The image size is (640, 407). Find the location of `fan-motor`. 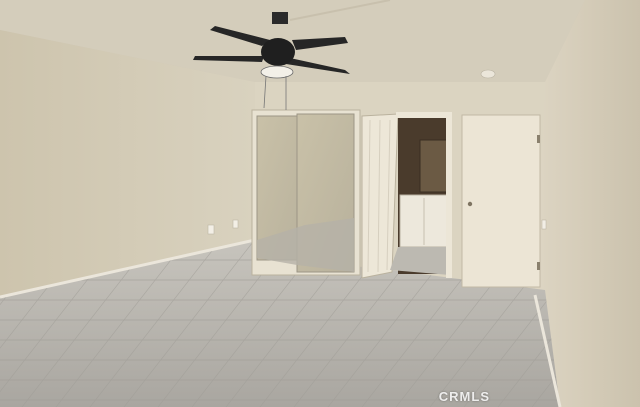

fan-motor is located at coordinates (278, 52).